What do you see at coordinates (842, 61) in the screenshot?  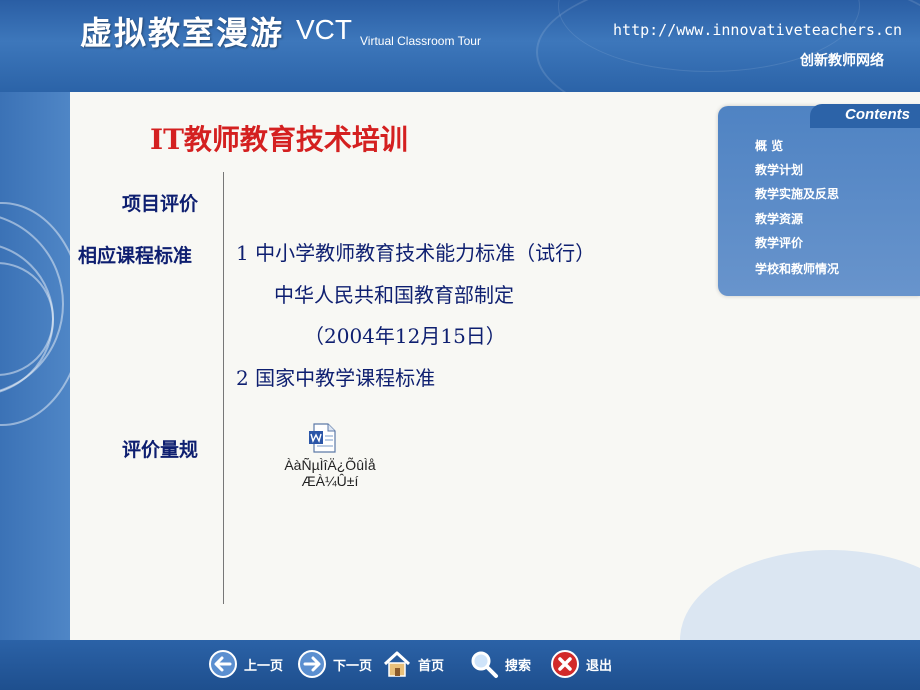 I see `network-name: 创新教师网络` at bounding box center [842, 61].